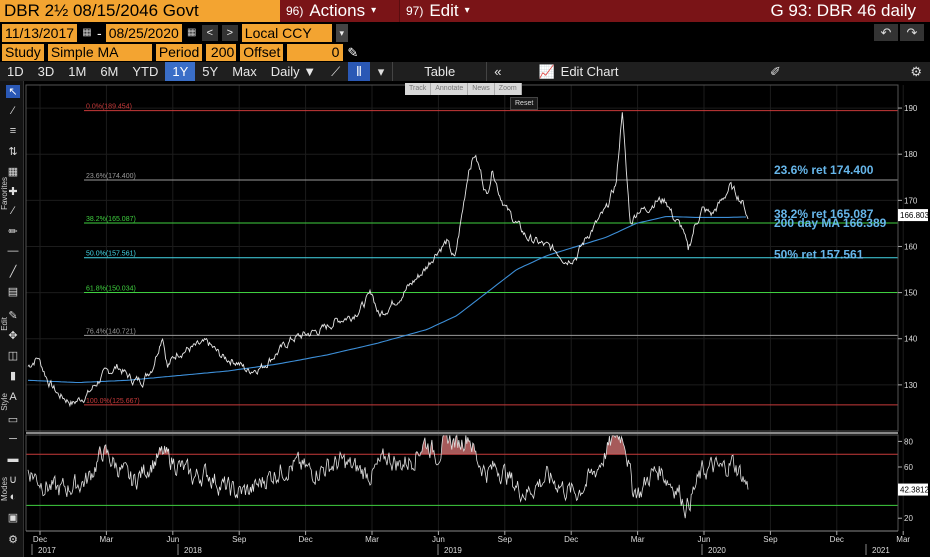 This screenshot has width=930, height=557. Describe the element at coordinates (77, 71) in the screenshot. I see `range-1m-button: 1M` at that location.